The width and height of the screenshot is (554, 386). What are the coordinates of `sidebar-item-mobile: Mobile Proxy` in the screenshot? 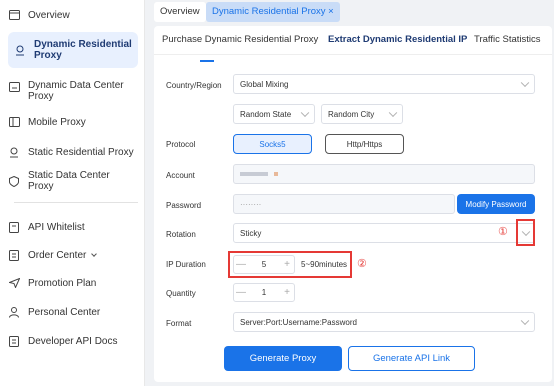 It's located at (73, 122).